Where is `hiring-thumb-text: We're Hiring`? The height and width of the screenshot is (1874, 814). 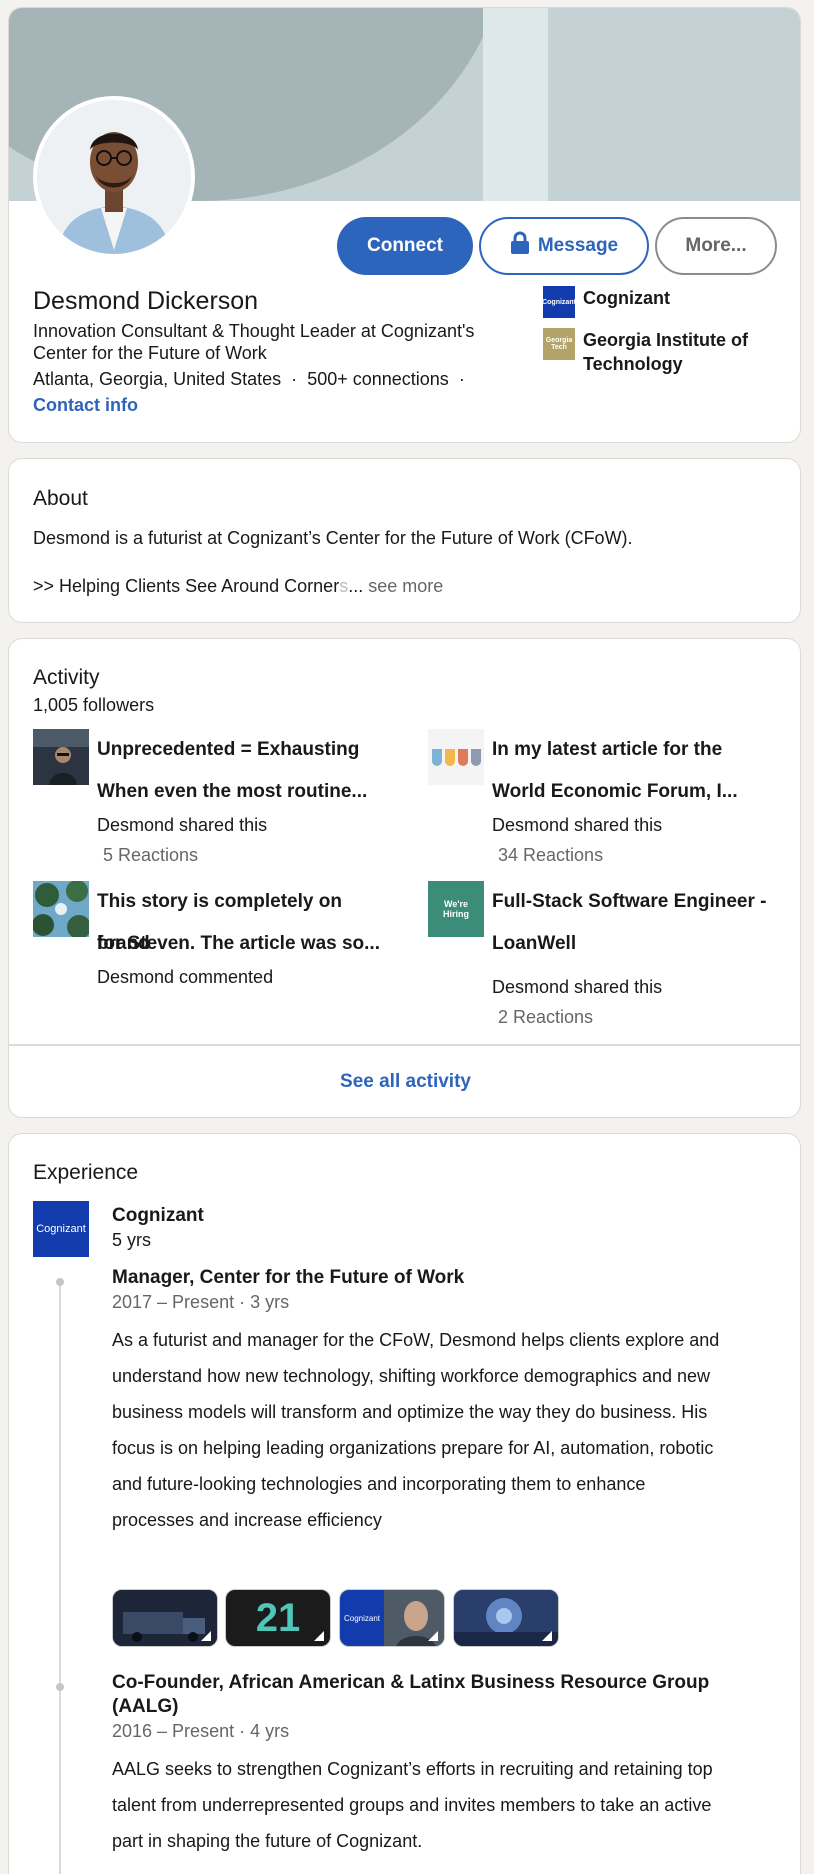 hiring-thumb-text: We're Hiring is located at coordinates (456, 909).